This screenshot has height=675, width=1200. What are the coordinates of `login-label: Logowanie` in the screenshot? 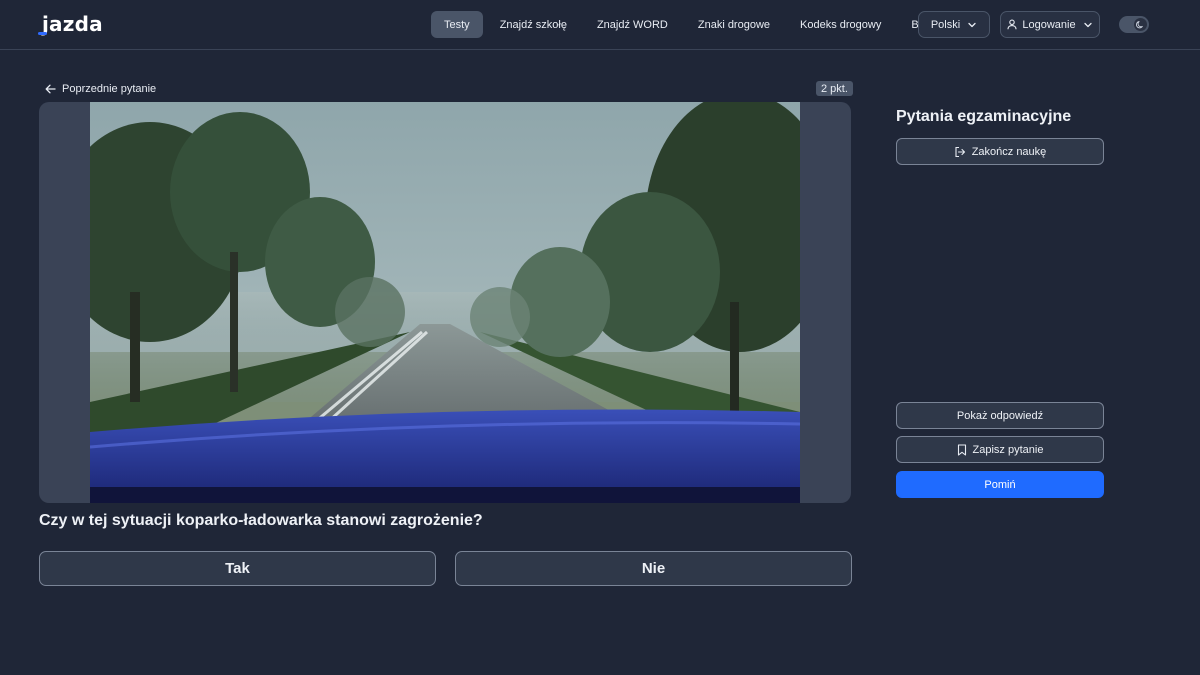 It's located at (1049, 24).